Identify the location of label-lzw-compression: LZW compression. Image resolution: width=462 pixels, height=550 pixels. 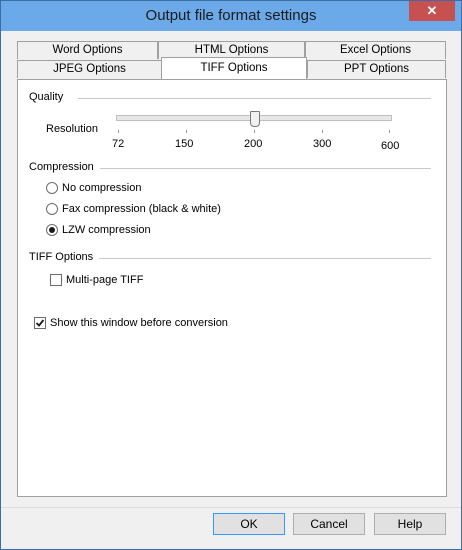
(106, 230).